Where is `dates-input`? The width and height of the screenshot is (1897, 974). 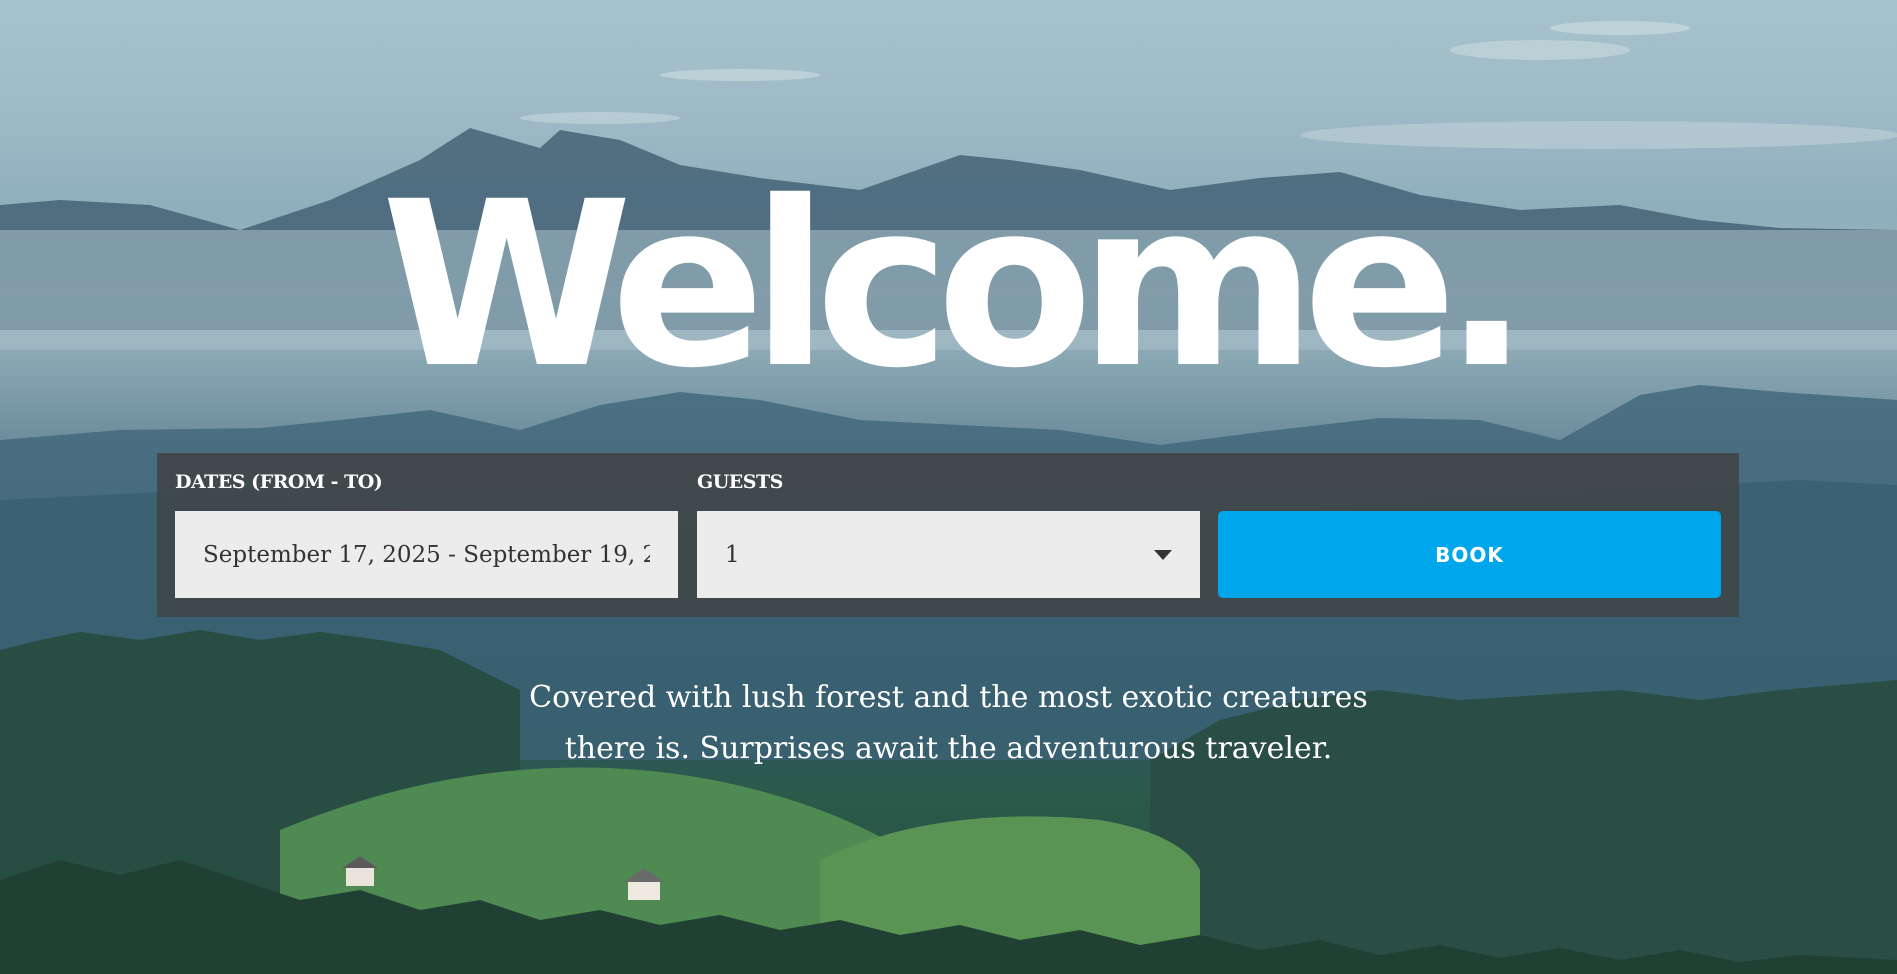 dates-input is located at coordinates (426, 554).